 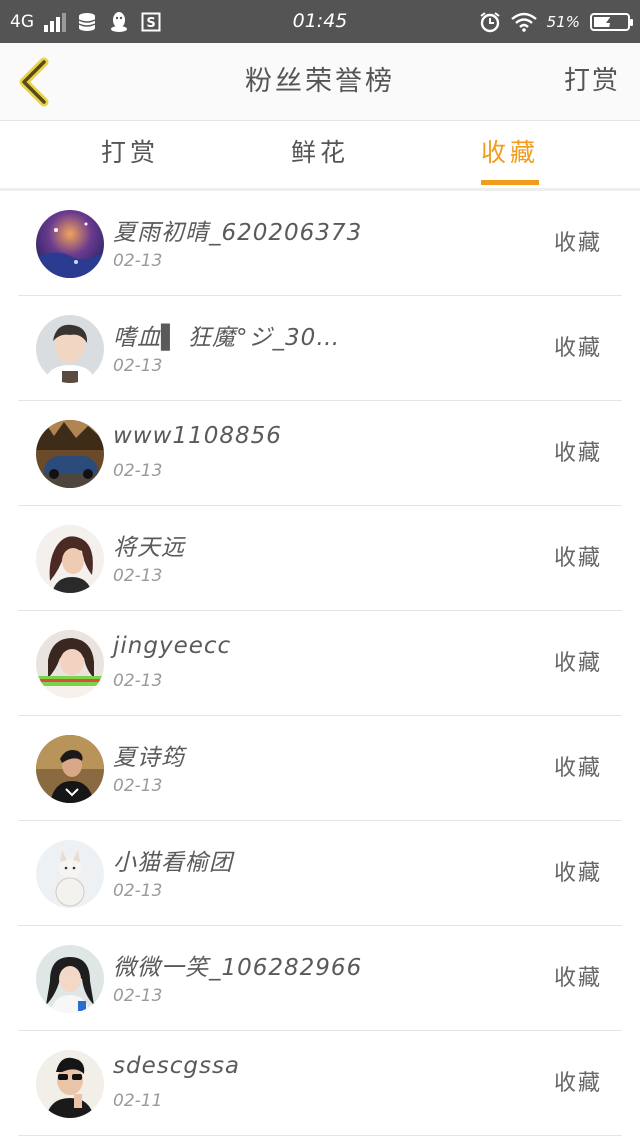 I want to click on status-right: 51%, so click(x=556, y=21).